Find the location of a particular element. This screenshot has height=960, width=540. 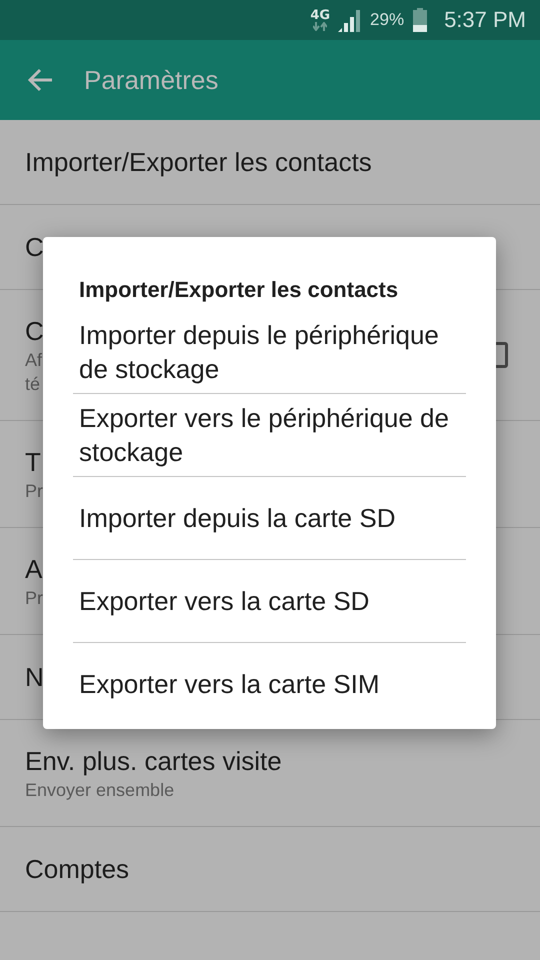

battery-percent: 29% is located at coordinates (387, 20).